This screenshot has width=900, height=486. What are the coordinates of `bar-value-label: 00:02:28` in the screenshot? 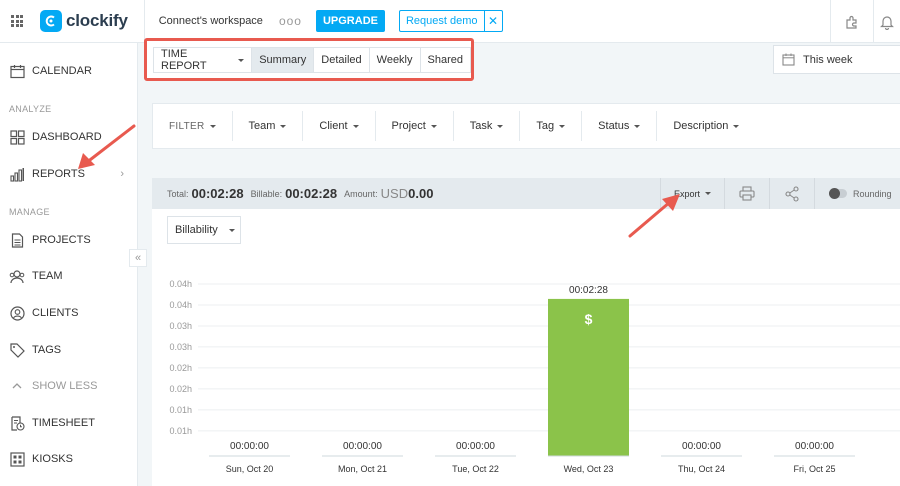 It's located at (588, 290).